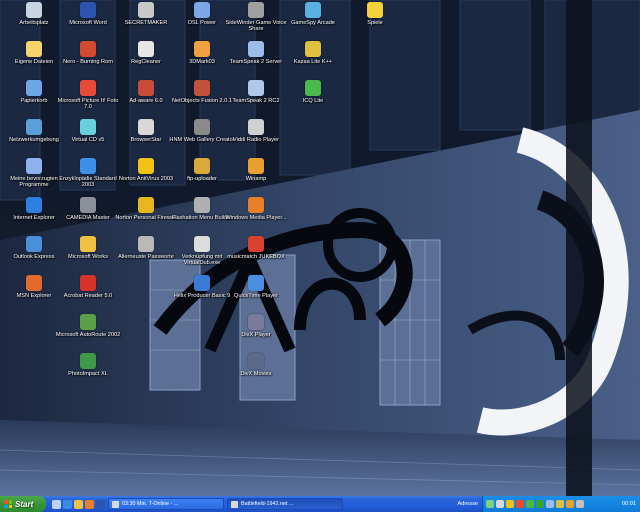  Describe the element at coordinates (540, 504) in the screenshot. I see `icq-tray-icon` at that location.